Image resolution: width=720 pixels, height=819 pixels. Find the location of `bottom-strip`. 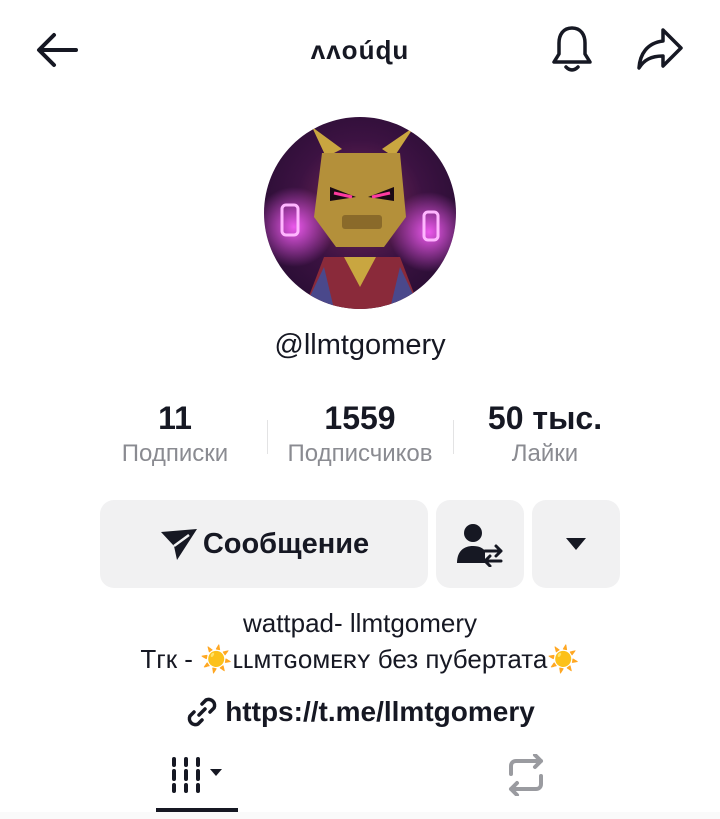

bottom-strip is located at coordinates (360, 815).